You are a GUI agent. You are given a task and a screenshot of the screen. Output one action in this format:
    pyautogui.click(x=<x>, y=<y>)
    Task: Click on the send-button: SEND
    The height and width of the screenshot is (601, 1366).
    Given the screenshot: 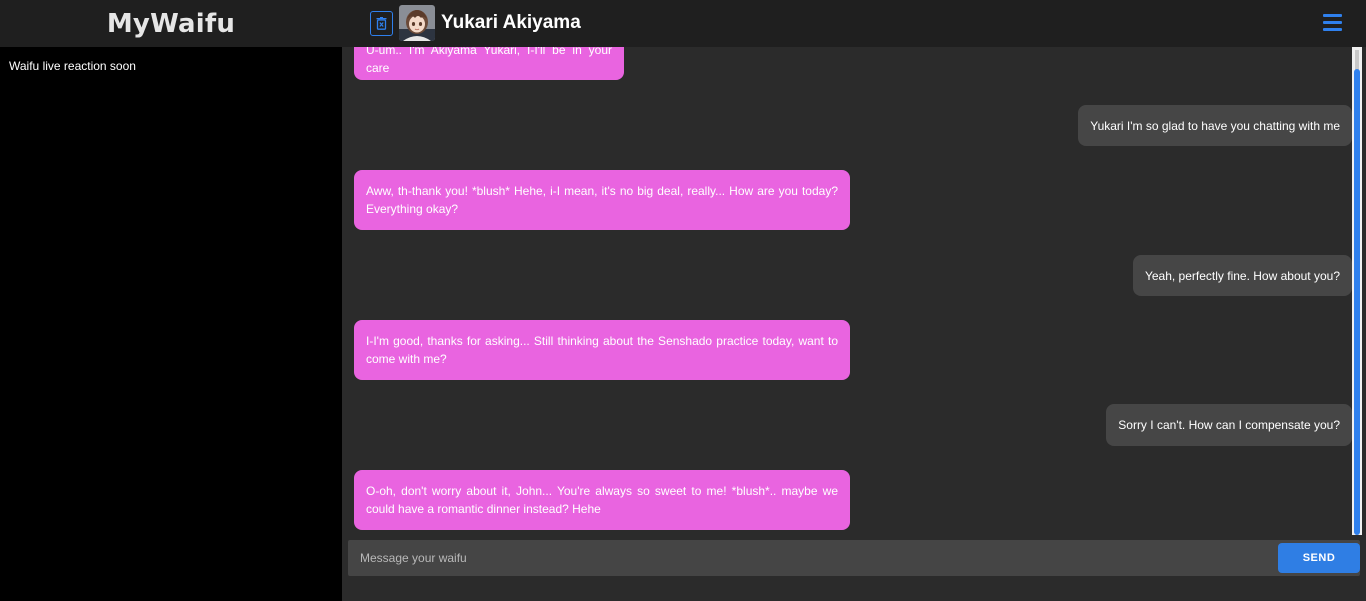 What is the action you would take?
    pyautogui.click(x=1319, y=558)
    